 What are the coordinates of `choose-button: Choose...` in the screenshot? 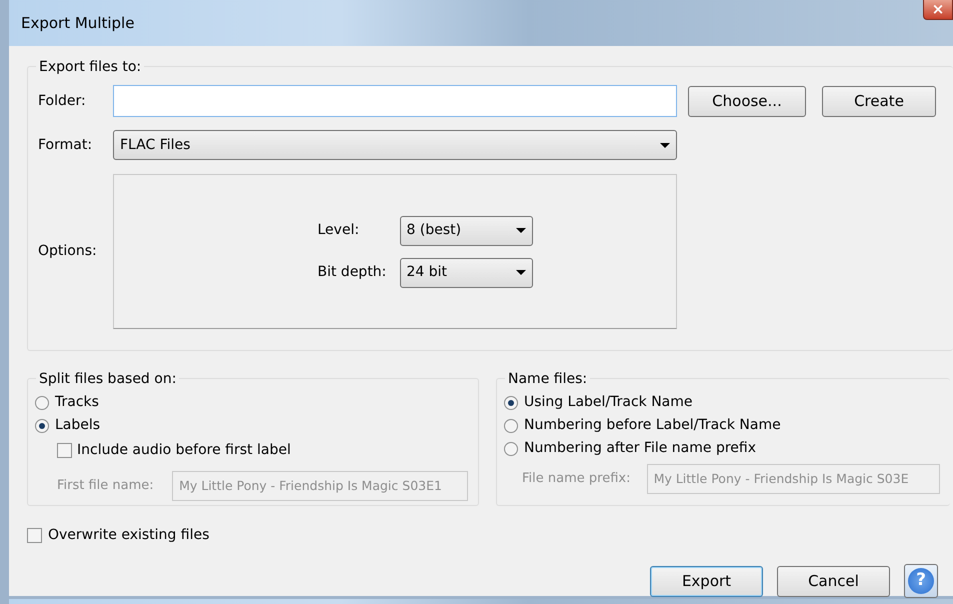 It's located at (747, 101).